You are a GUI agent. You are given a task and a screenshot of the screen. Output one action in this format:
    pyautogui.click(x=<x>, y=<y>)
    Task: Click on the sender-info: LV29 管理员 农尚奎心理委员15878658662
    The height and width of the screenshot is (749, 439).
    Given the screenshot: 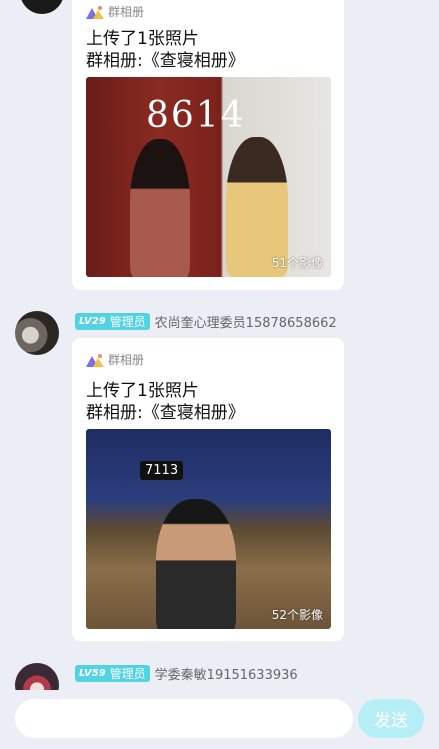 What is the action you would take?
    pyautogui.click(x=206, y=321)
    